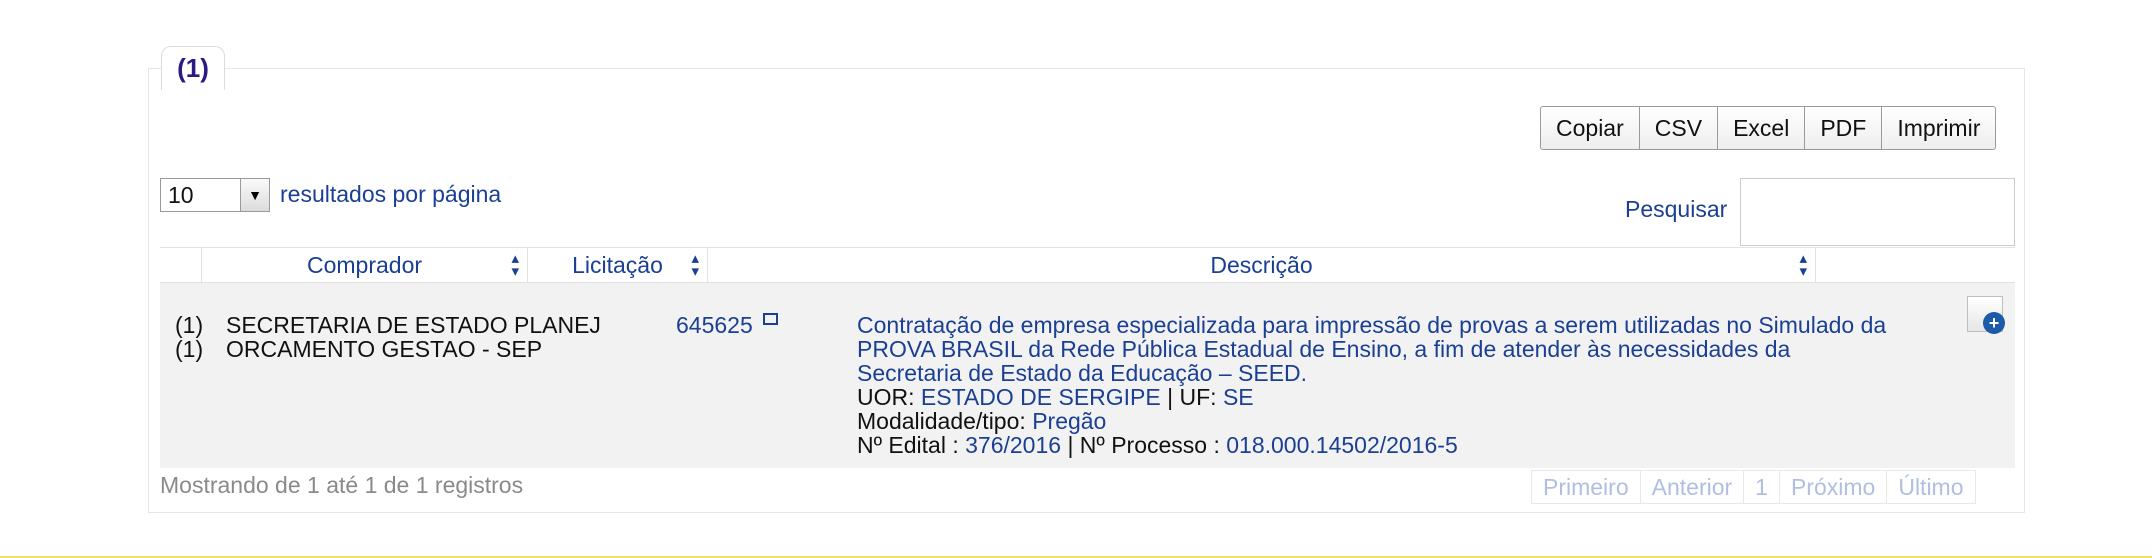  I want to click on processo-link: 018.000.14502/2016-5, so click(1342, 445).